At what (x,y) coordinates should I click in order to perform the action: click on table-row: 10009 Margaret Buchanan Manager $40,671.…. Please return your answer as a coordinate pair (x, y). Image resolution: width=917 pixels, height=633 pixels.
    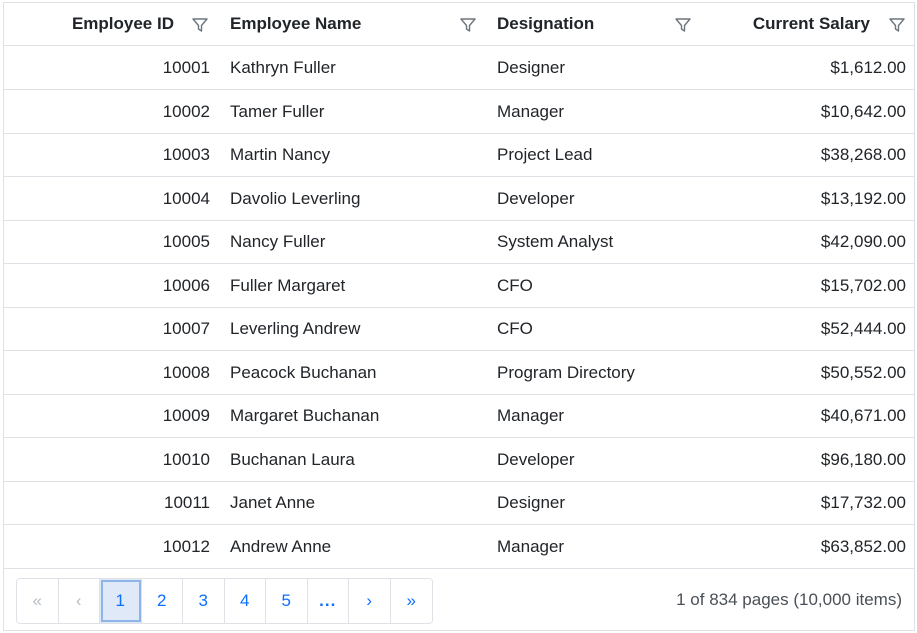
    Looking at the image, I should click on (459, 416).